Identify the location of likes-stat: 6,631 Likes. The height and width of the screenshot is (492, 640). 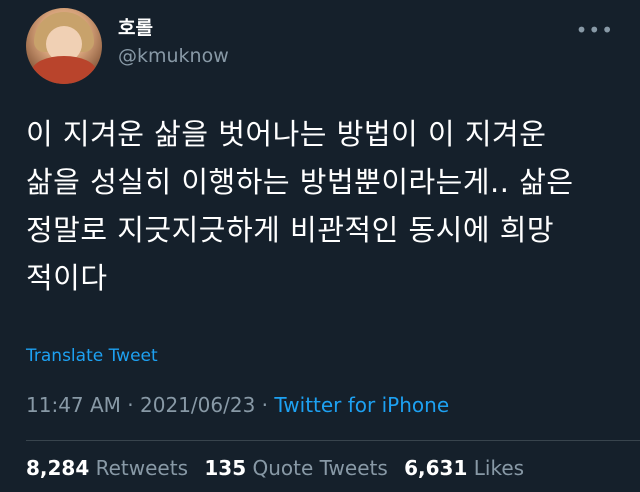
(469, 468).